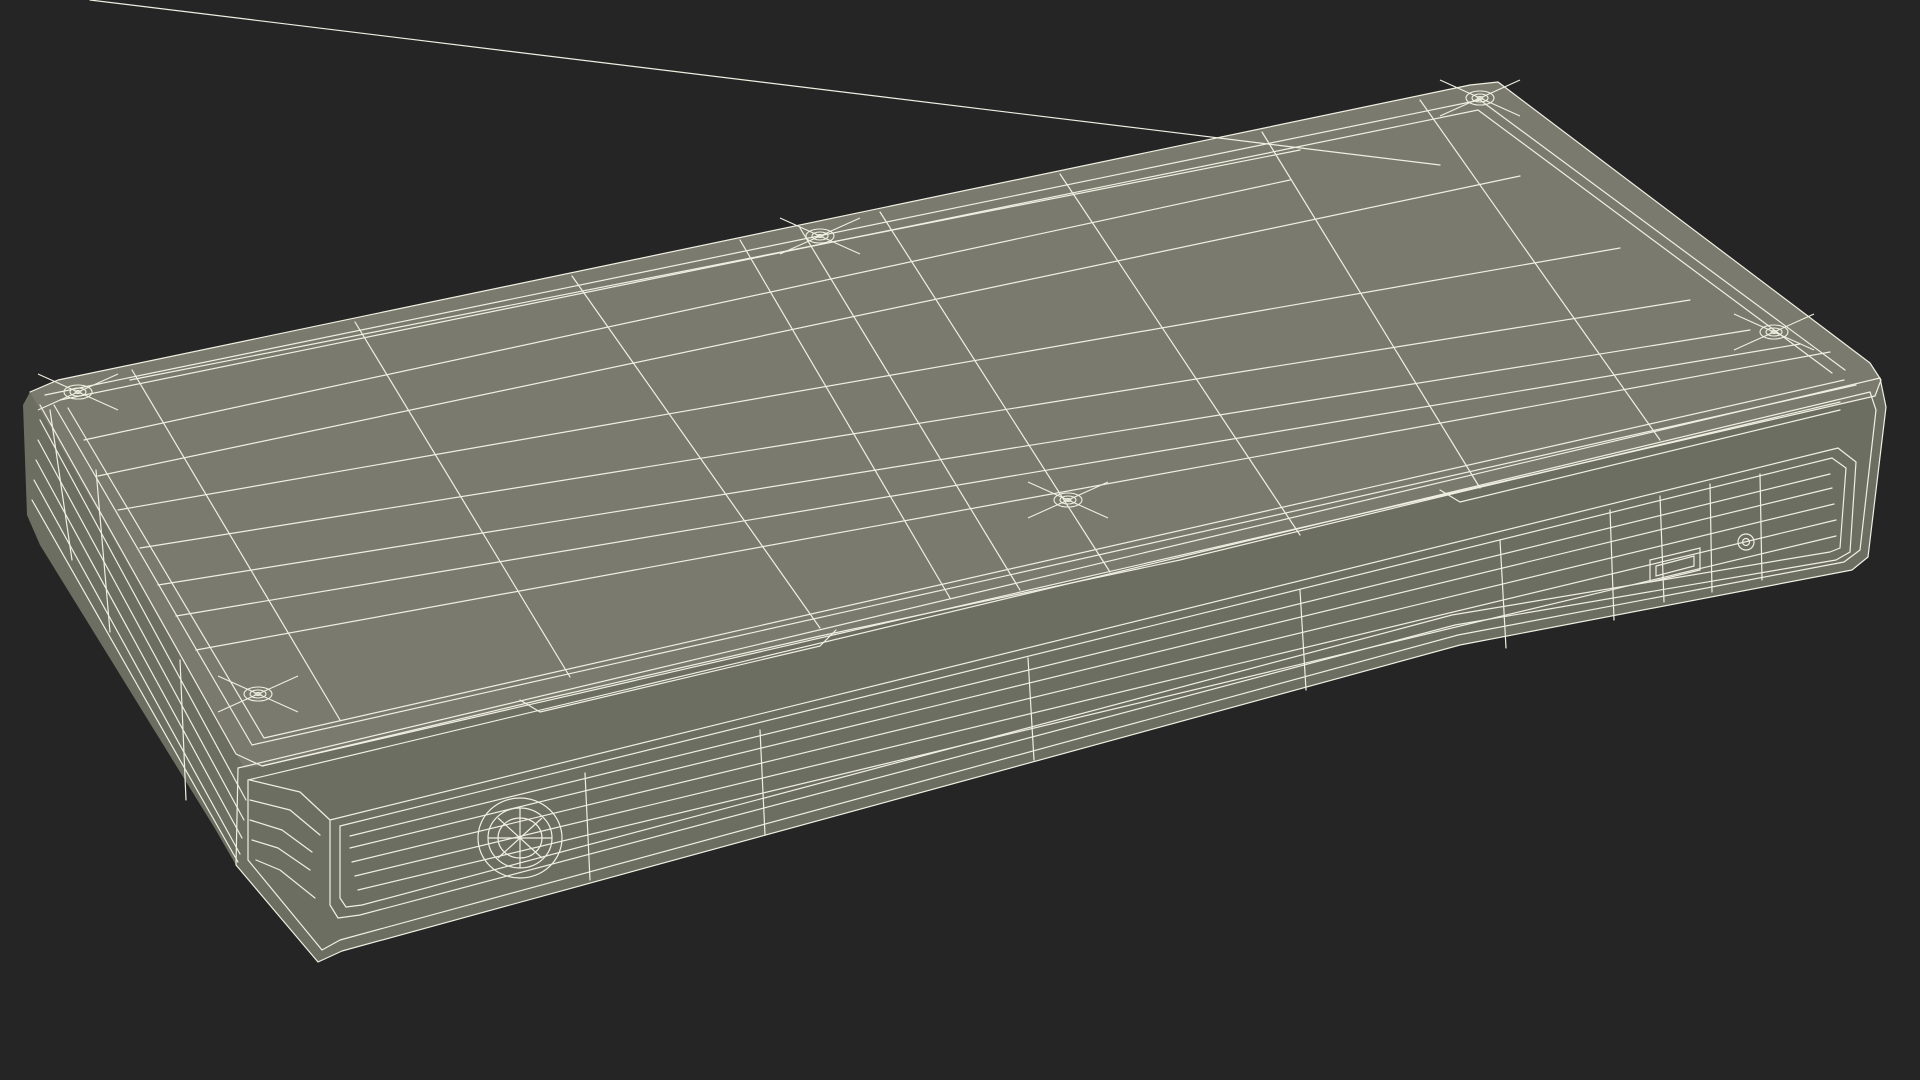 The height and width of the screenshot is (1080, 1920). I want to click on front-button-icon, so click(520, 838).